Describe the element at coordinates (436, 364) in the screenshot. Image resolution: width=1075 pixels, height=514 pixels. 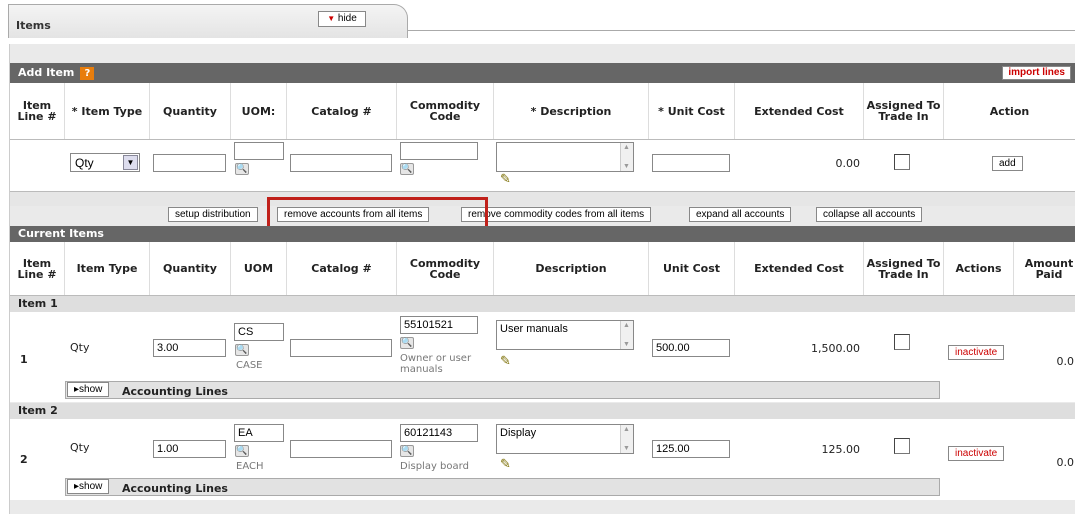
I see `commodity-description: Owner or user manuals` at that location.